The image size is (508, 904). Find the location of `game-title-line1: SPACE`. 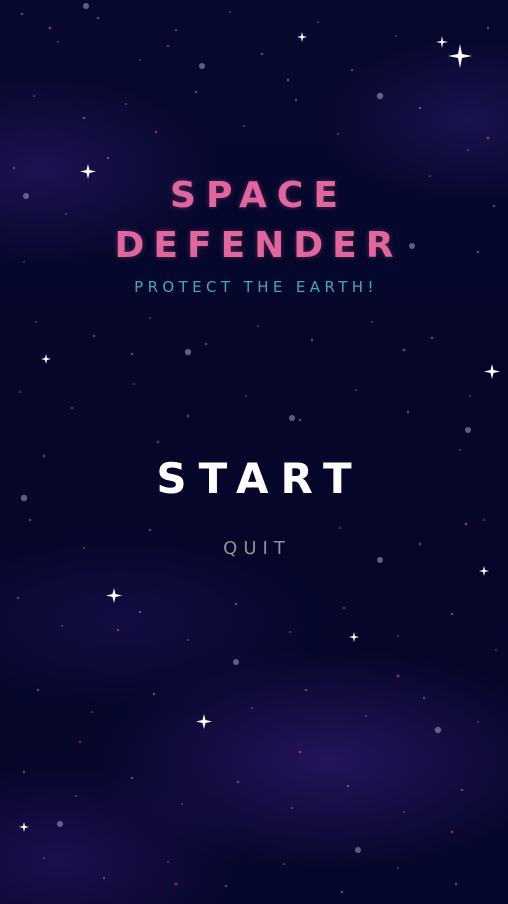

game-title-line1: SPACE is located at coordinates (259, 195).